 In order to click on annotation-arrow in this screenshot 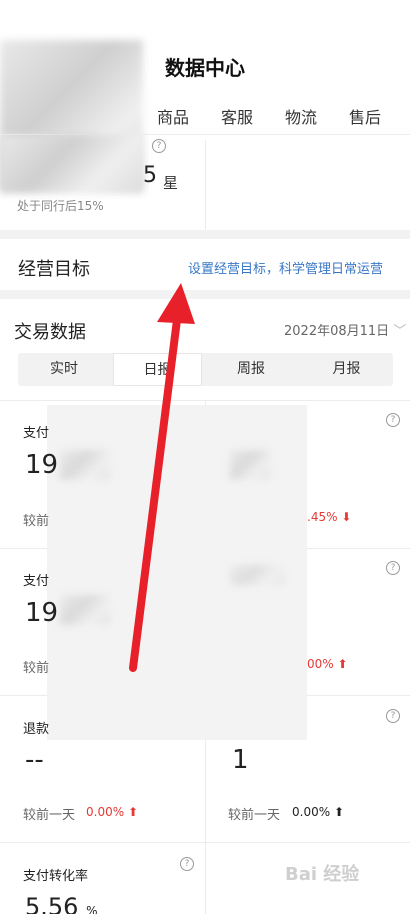, I will do `click(162, 477)`.